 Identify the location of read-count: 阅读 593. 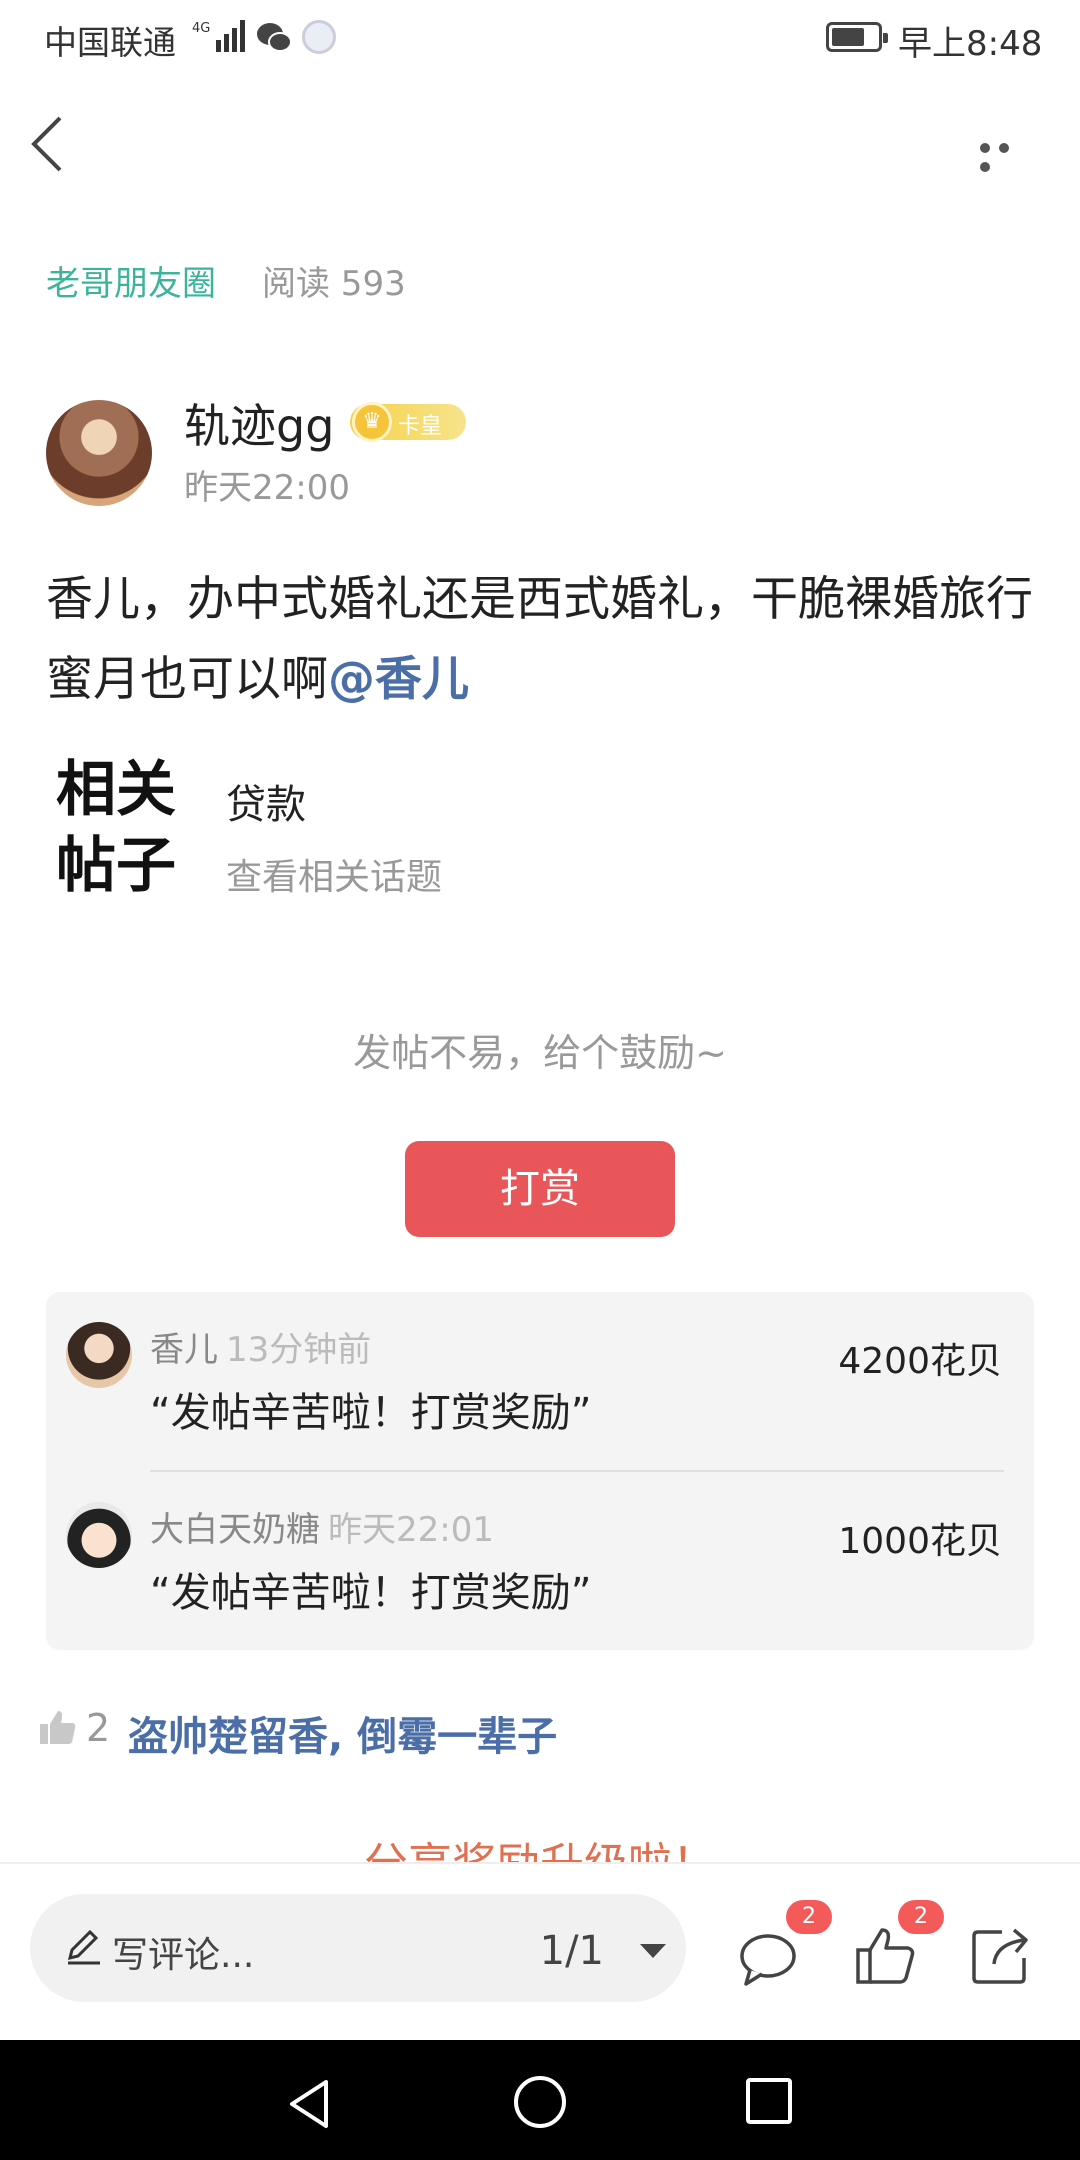
(334, 284).